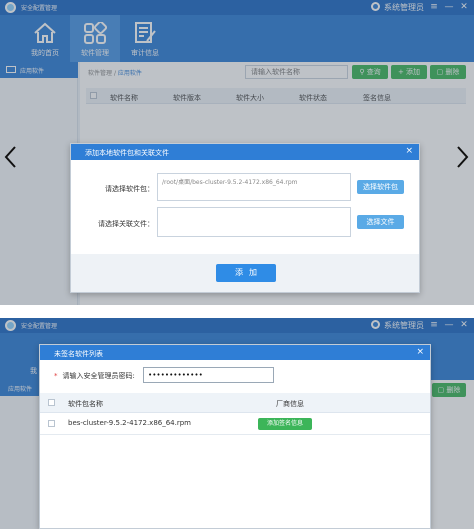 This screenshot has height=529, width=474. I want to click on column-header-package: 软件包名称, so click(85, 404).